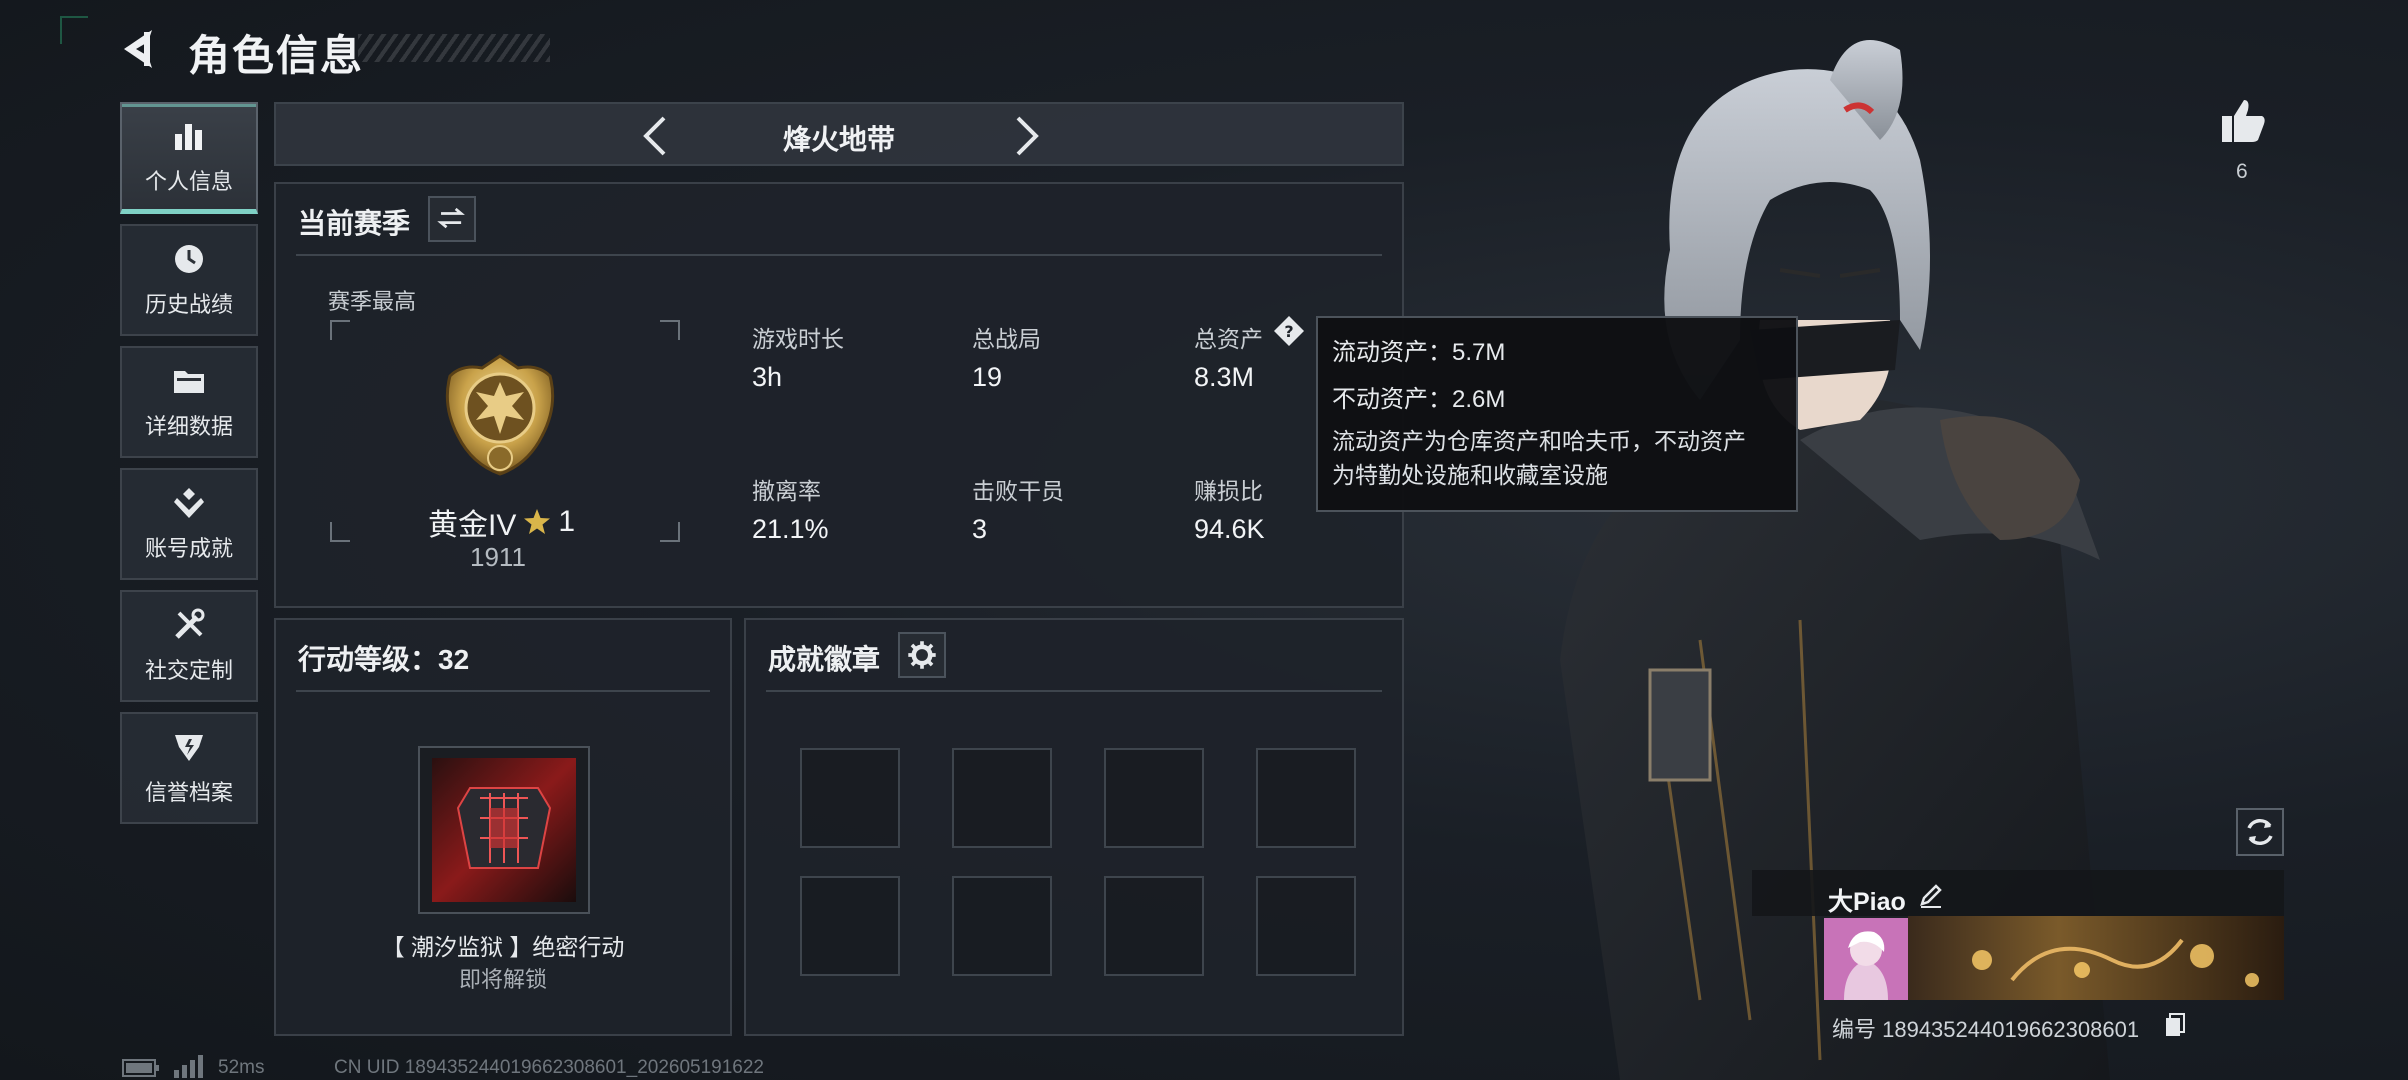 The height and width of the screenshot is (1080, 2408). What do you see at coordinates (188, 1066) in the screenshot?
I see `signal-icon` at bounding box center [188, 1066].